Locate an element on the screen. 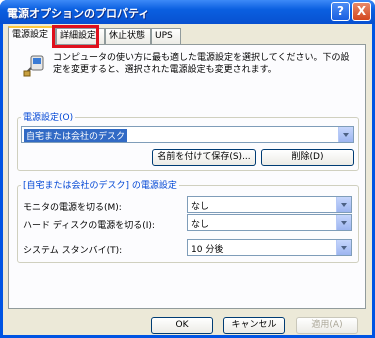 Image resolution: width=375 pixels, height=338 pixels. standby-label: システム スタンバイ(T): is located at coordinates (73, 251).